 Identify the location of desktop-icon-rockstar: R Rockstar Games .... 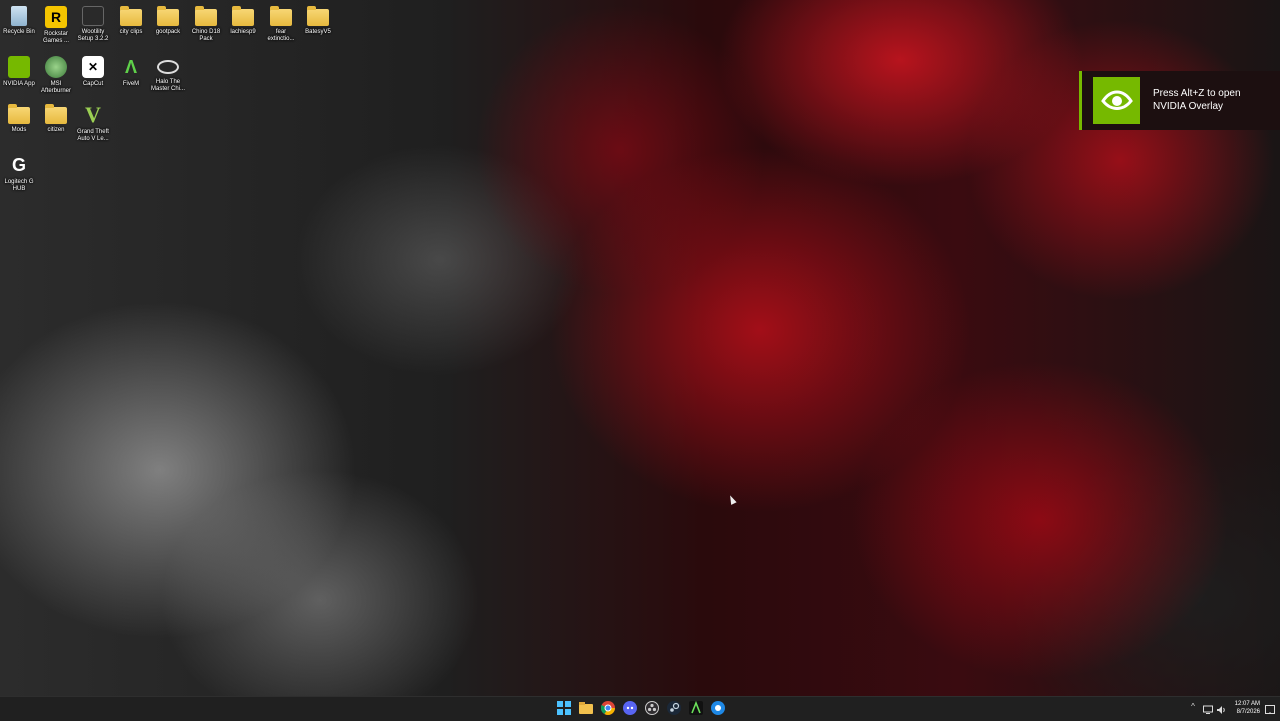
(56, 24).